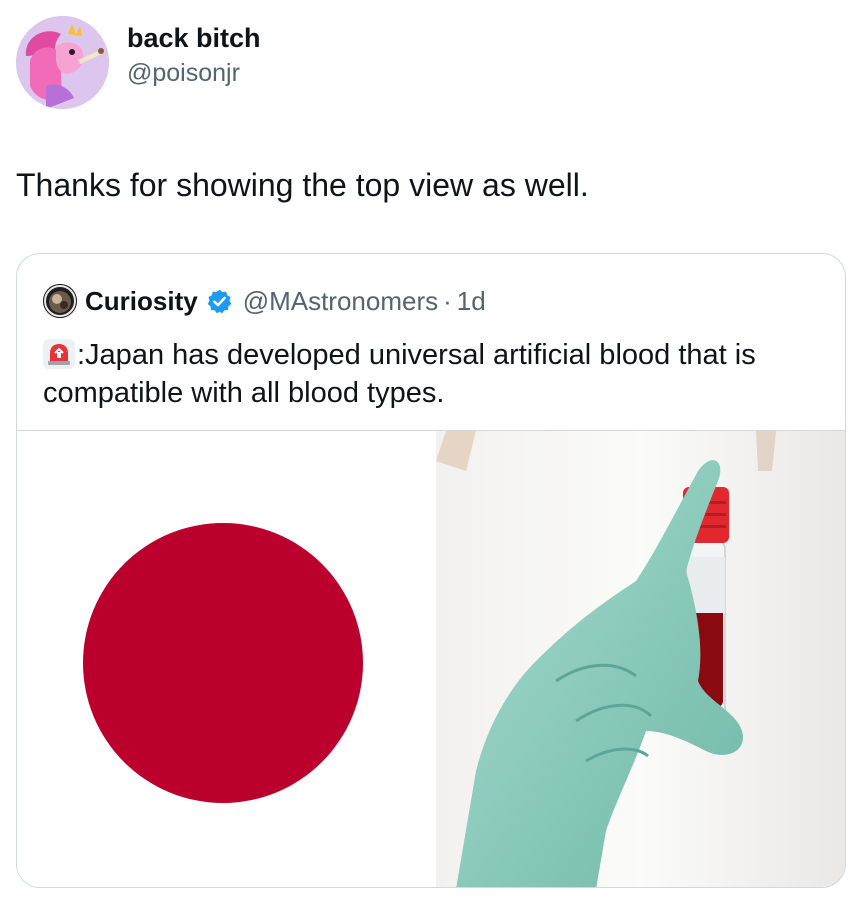 Image resolution: width=862 pixels, height=900 pixels. I want to click on post-text: Thanks for showing the top view as well., so click(302, 185).